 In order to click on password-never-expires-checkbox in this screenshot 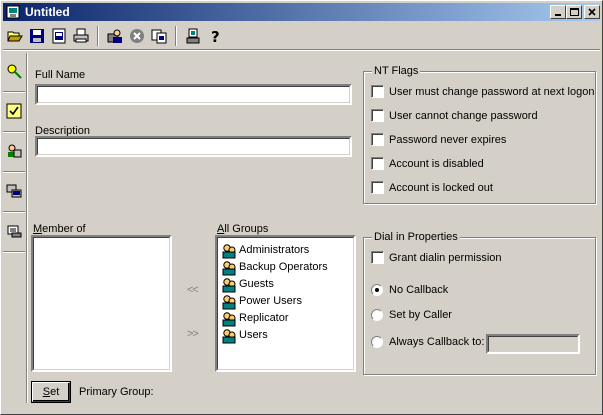, I will do `click(377, 139)`.